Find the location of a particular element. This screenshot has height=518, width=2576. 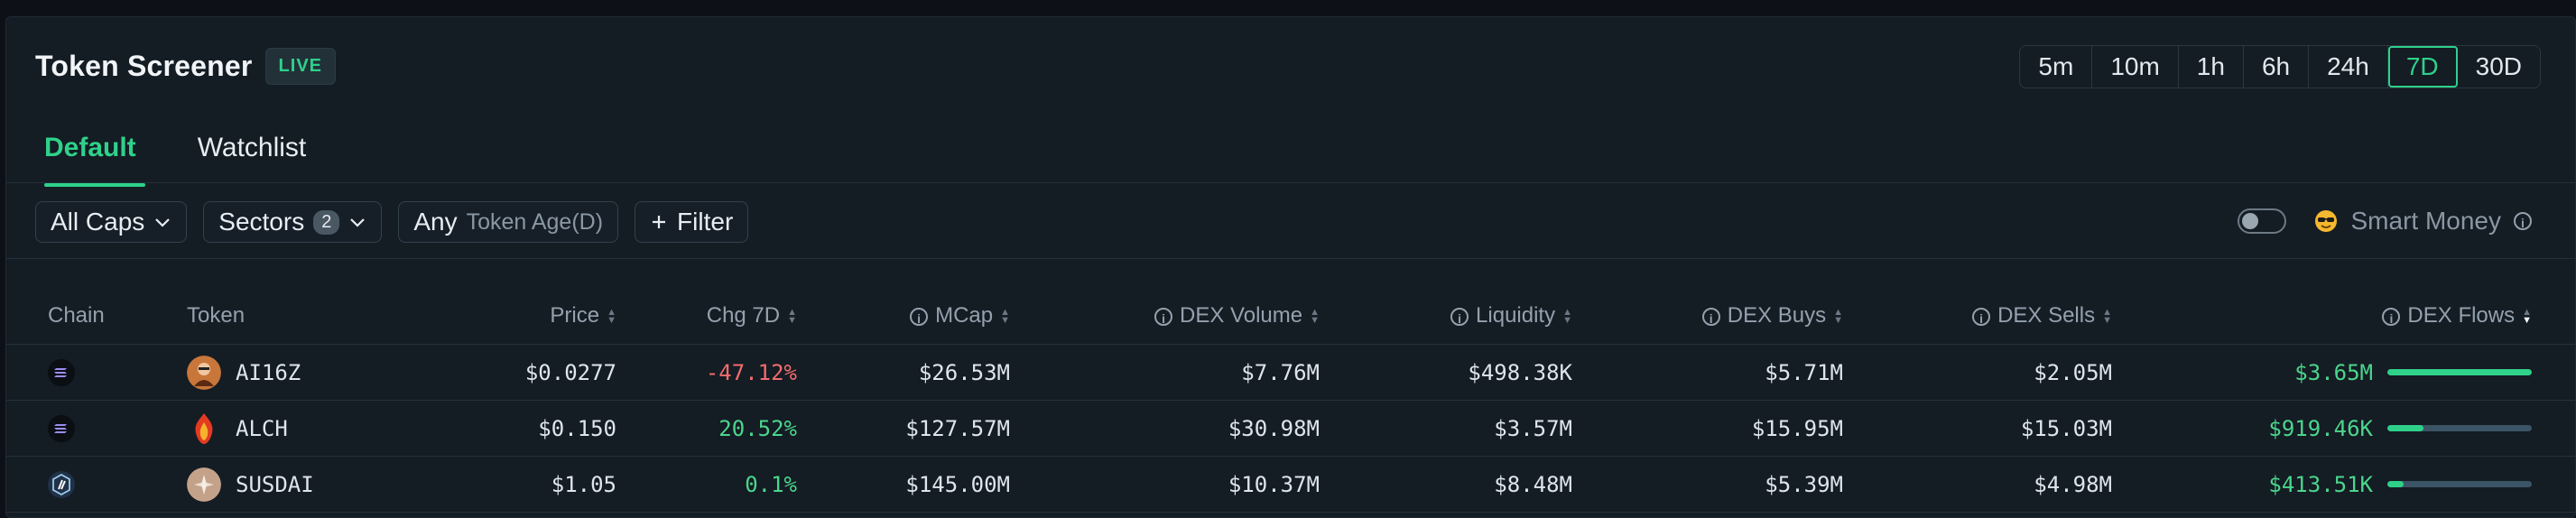

liquidity-cell: $498.38K is located at coordinates (1446, 372).